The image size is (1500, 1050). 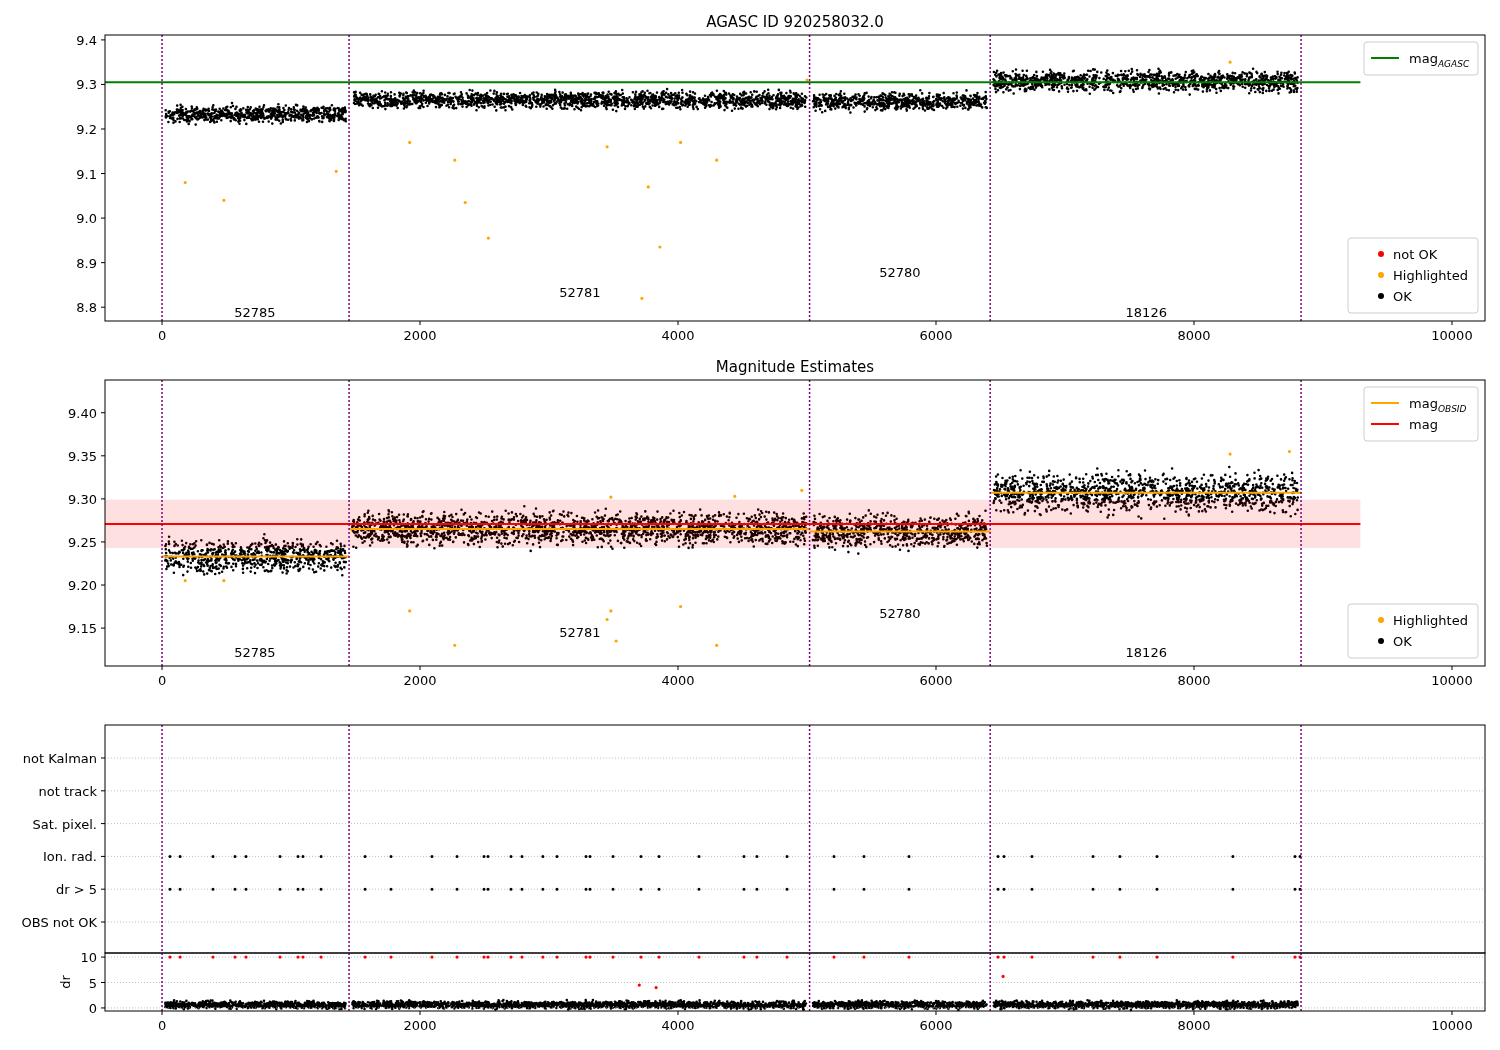 I want to click on y-tick-label: 9.35, so click(x=82, y=456).